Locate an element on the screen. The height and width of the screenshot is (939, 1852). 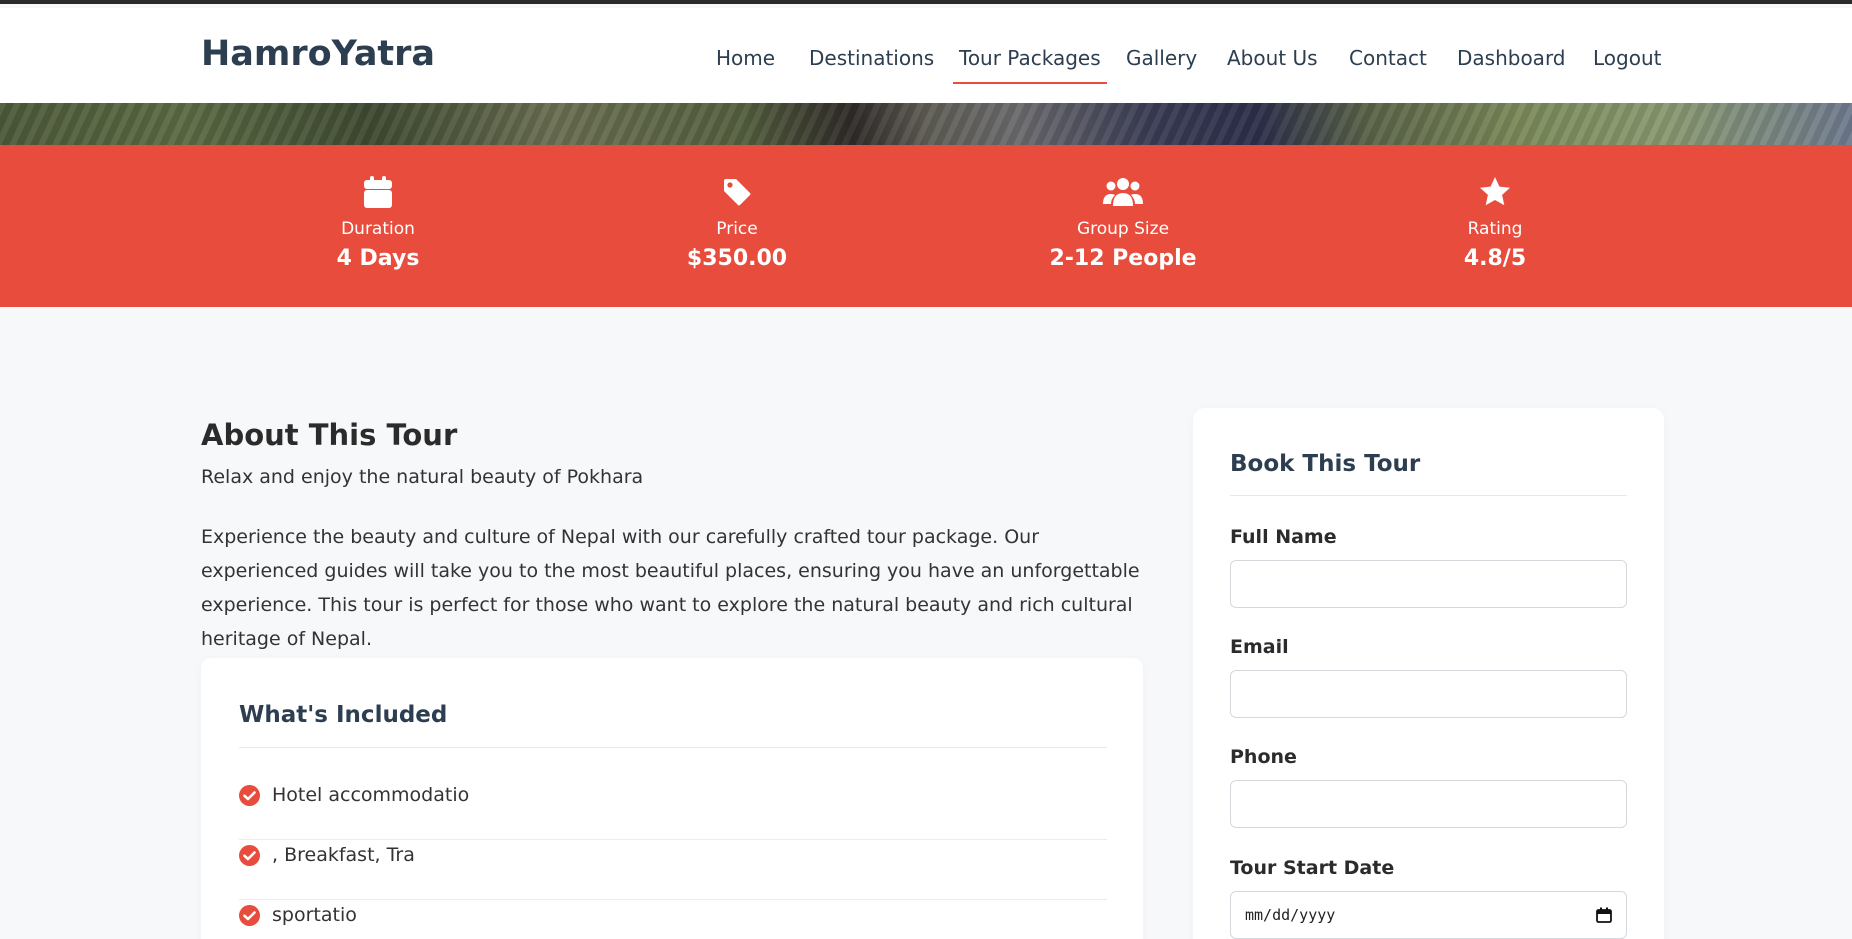
nav-tour-packages: Tour Packages is located at coordinates (1030, 65).